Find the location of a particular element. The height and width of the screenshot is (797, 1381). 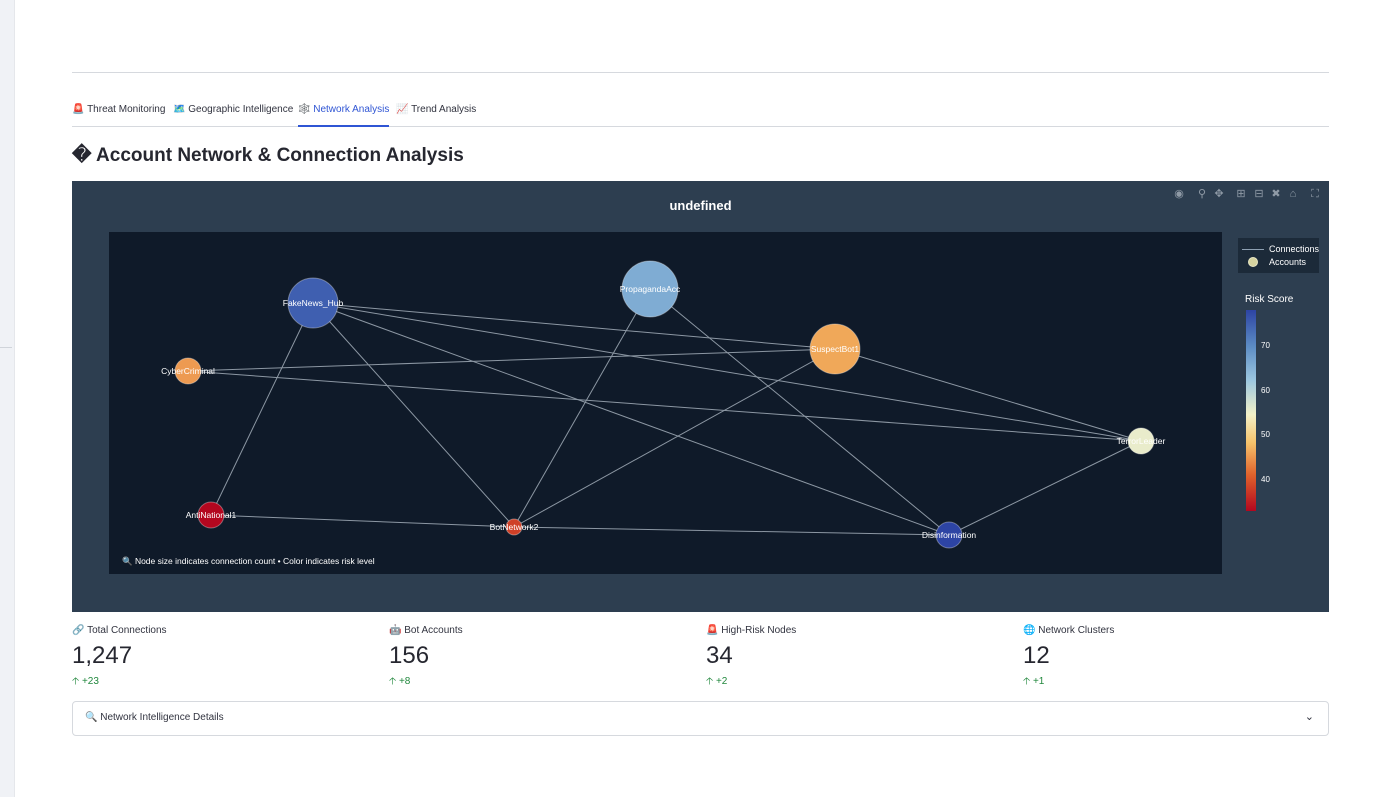

chart-title: undefined is located at coordinates (700, 205).